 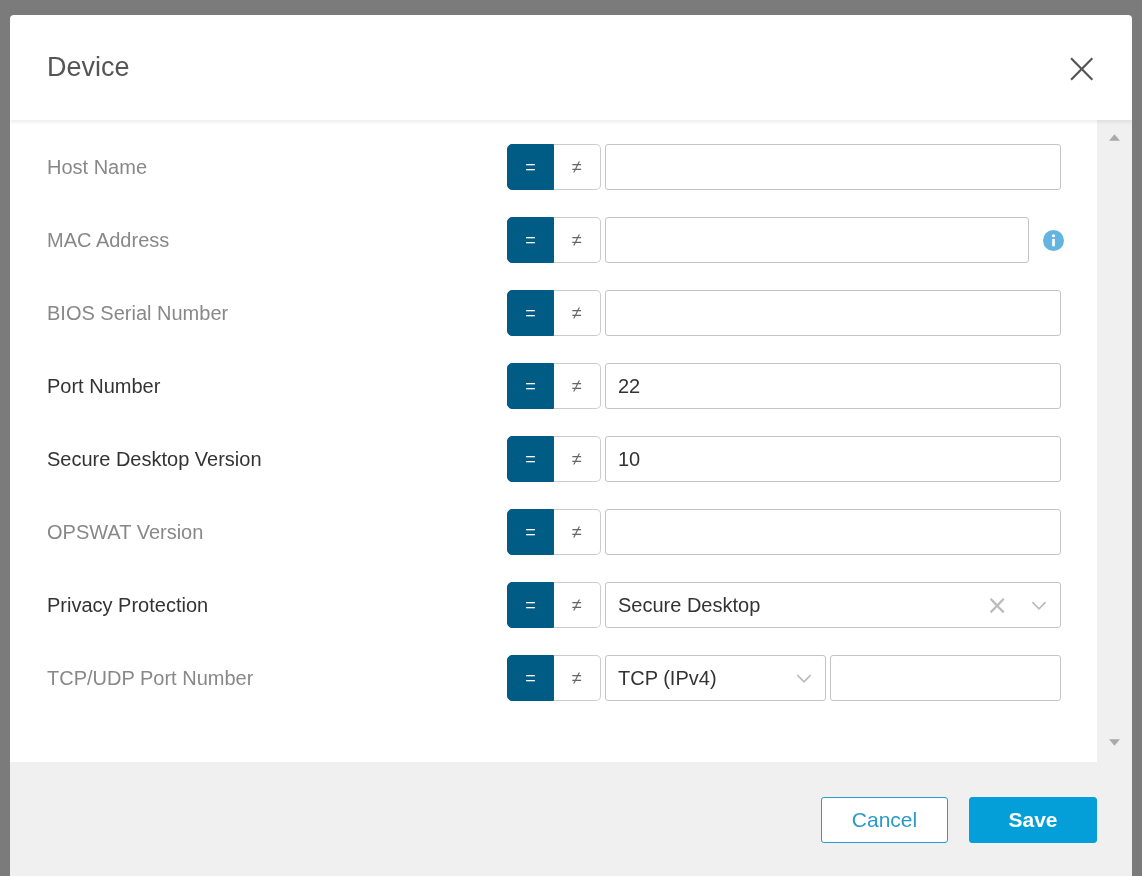 I want to click on field-label: TCP/UDP Port Number, so click(x=151, y=678).